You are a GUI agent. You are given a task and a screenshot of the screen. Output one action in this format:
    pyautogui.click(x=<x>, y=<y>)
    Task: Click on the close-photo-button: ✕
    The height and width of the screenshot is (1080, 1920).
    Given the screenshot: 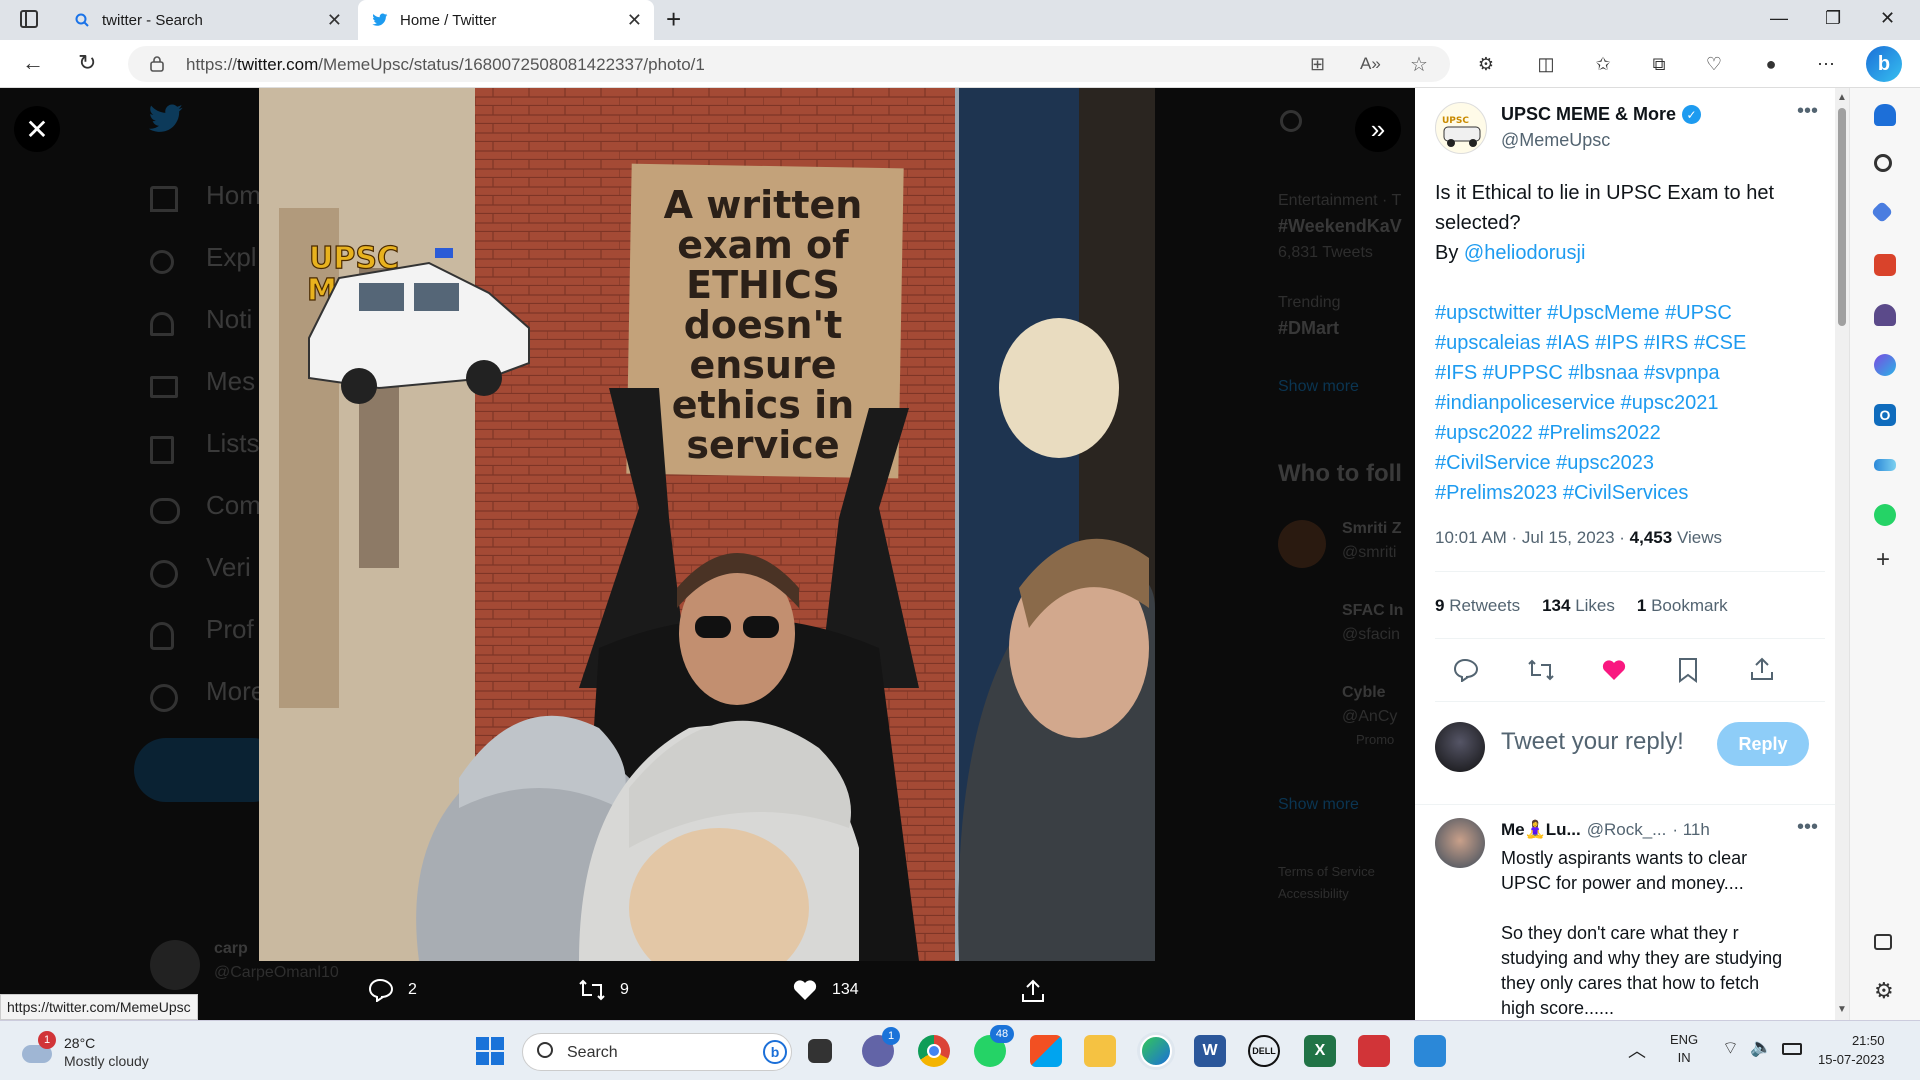 What is the action you would take?
    pyautogui.click(x=37, y=129)
    